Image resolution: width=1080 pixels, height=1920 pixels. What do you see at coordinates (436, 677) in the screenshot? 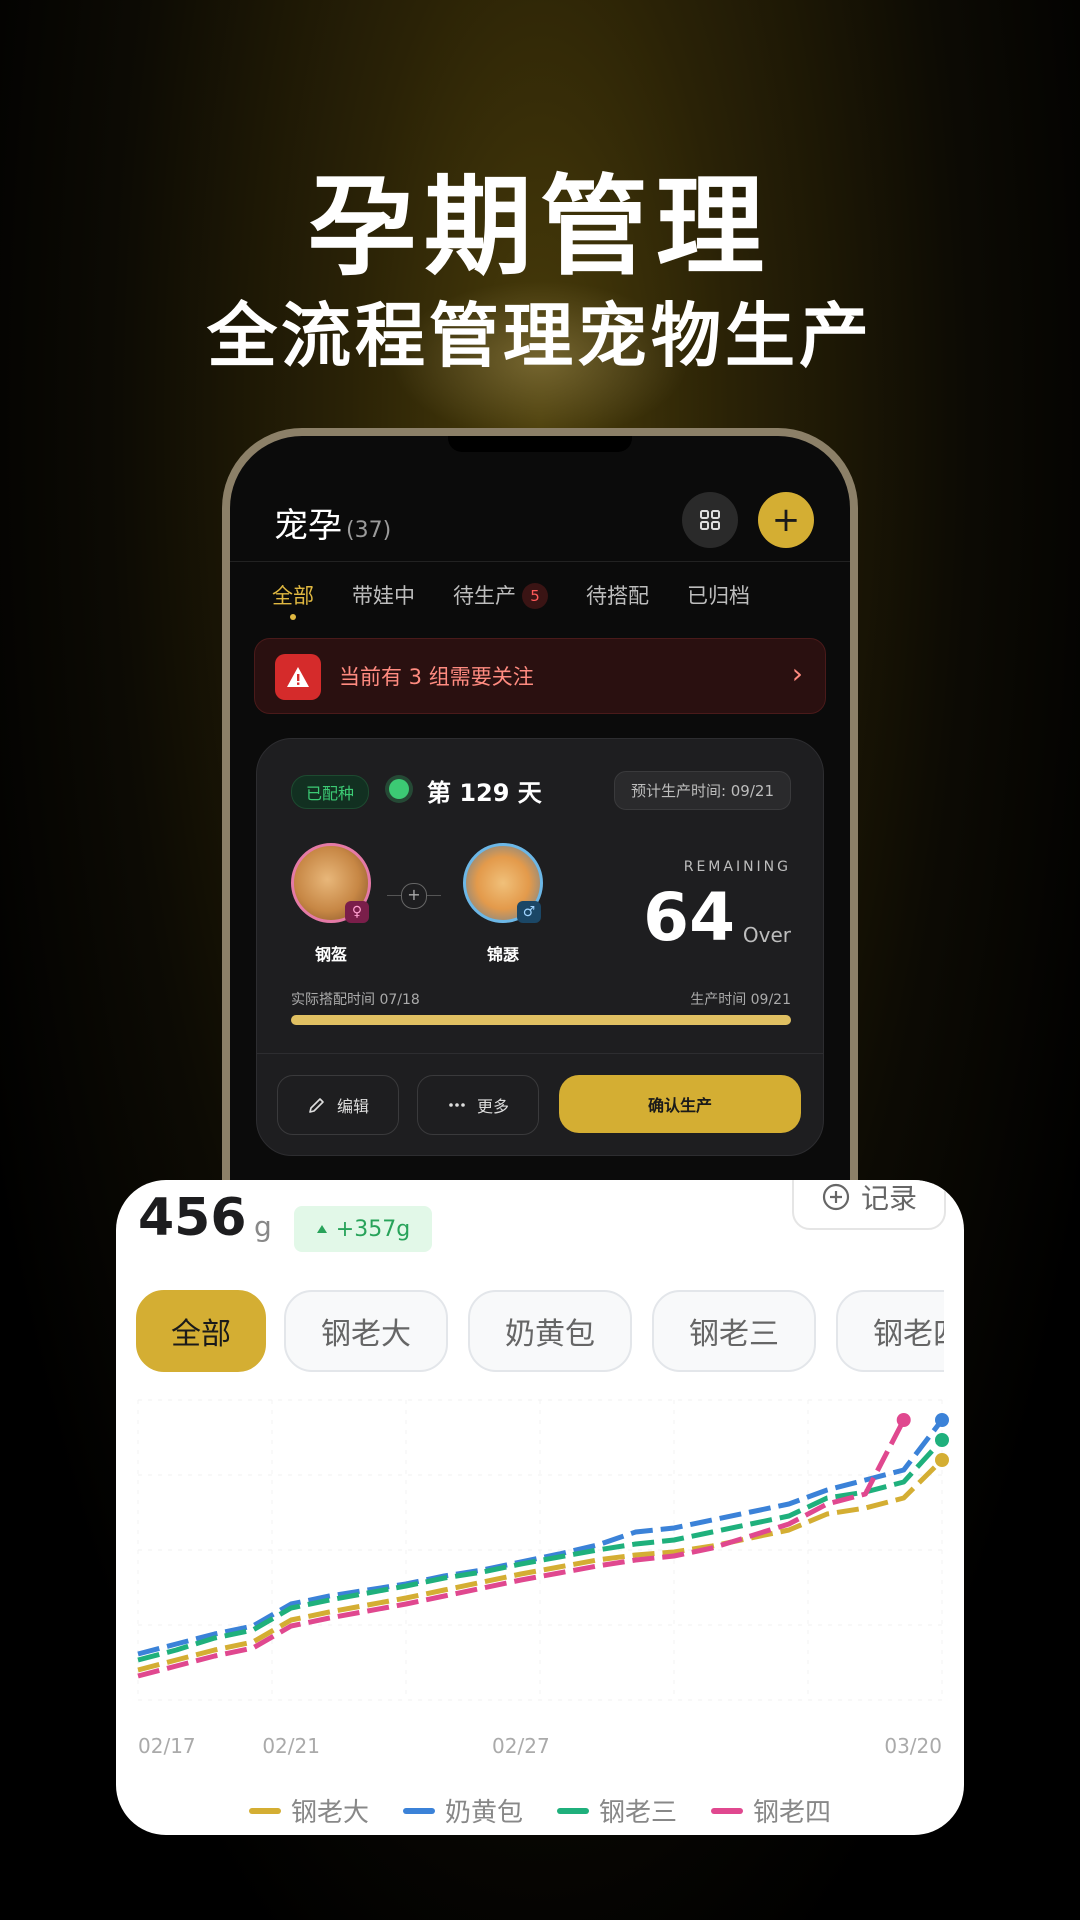
I see `alert-text: 当前有 3 组需要关注` at bounding box center [436, 677].